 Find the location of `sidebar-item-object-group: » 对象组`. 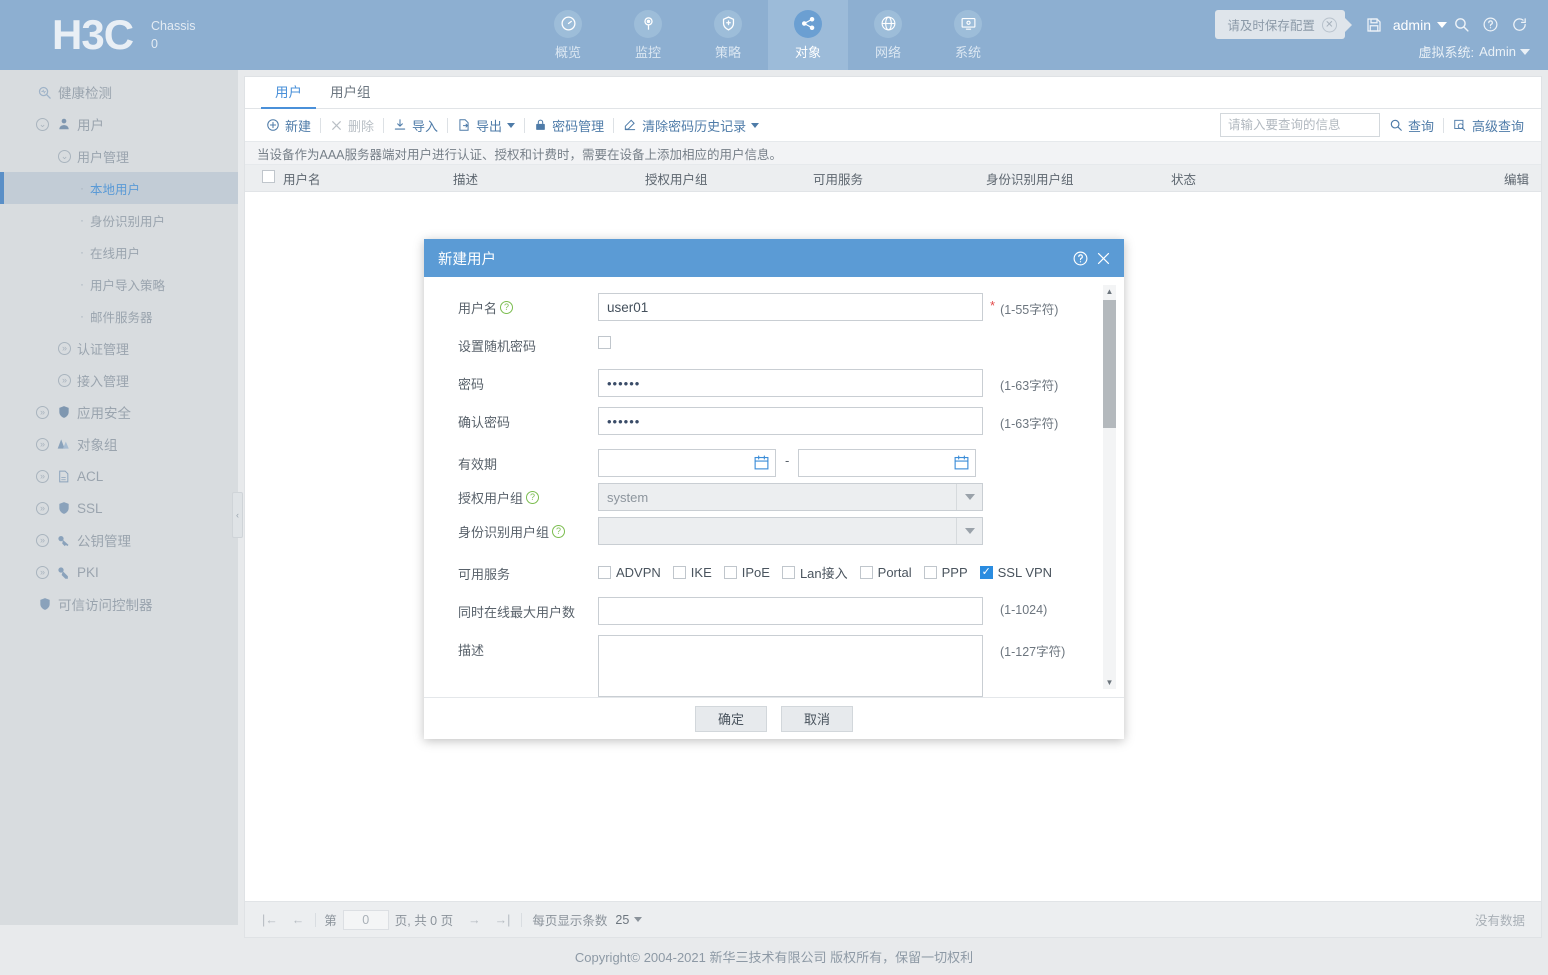

sidebar-item-object-group: » 对象组 is located at coordinates (119, 444).